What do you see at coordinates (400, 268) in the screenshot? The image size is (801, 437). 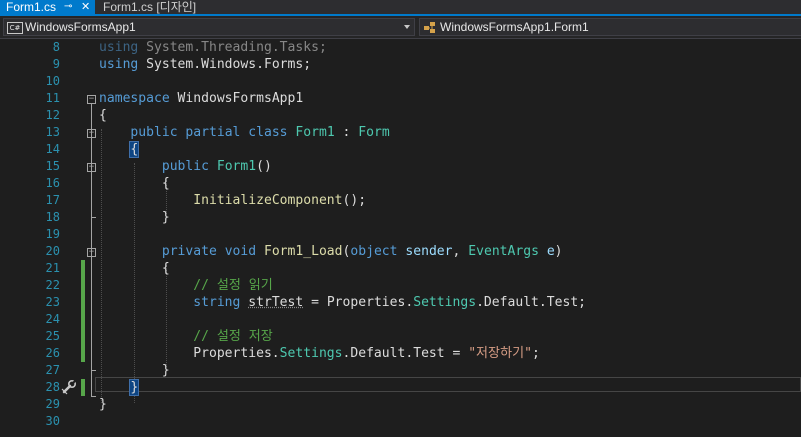 I see `code-line: 21 {` at bounding box center [400, 268].